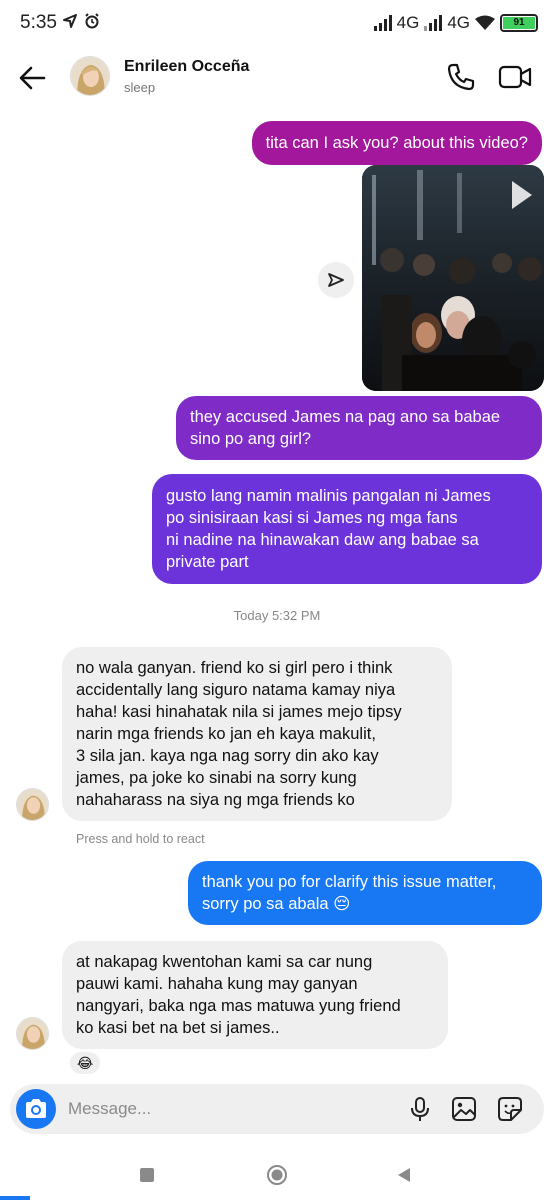  Describe the element at coordinates (15, 1198) in the screenshot. I see `nav-indicator` at that location.